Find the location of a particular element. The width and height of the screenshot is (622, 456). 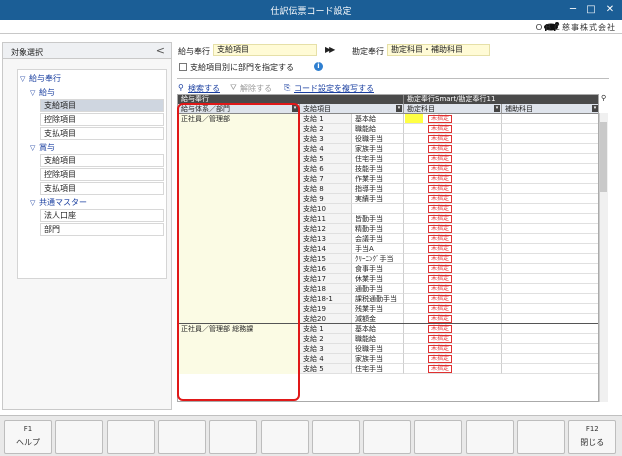

tree-item-bonus-deduction: 控除項目 is located at coordinates (102, 174).